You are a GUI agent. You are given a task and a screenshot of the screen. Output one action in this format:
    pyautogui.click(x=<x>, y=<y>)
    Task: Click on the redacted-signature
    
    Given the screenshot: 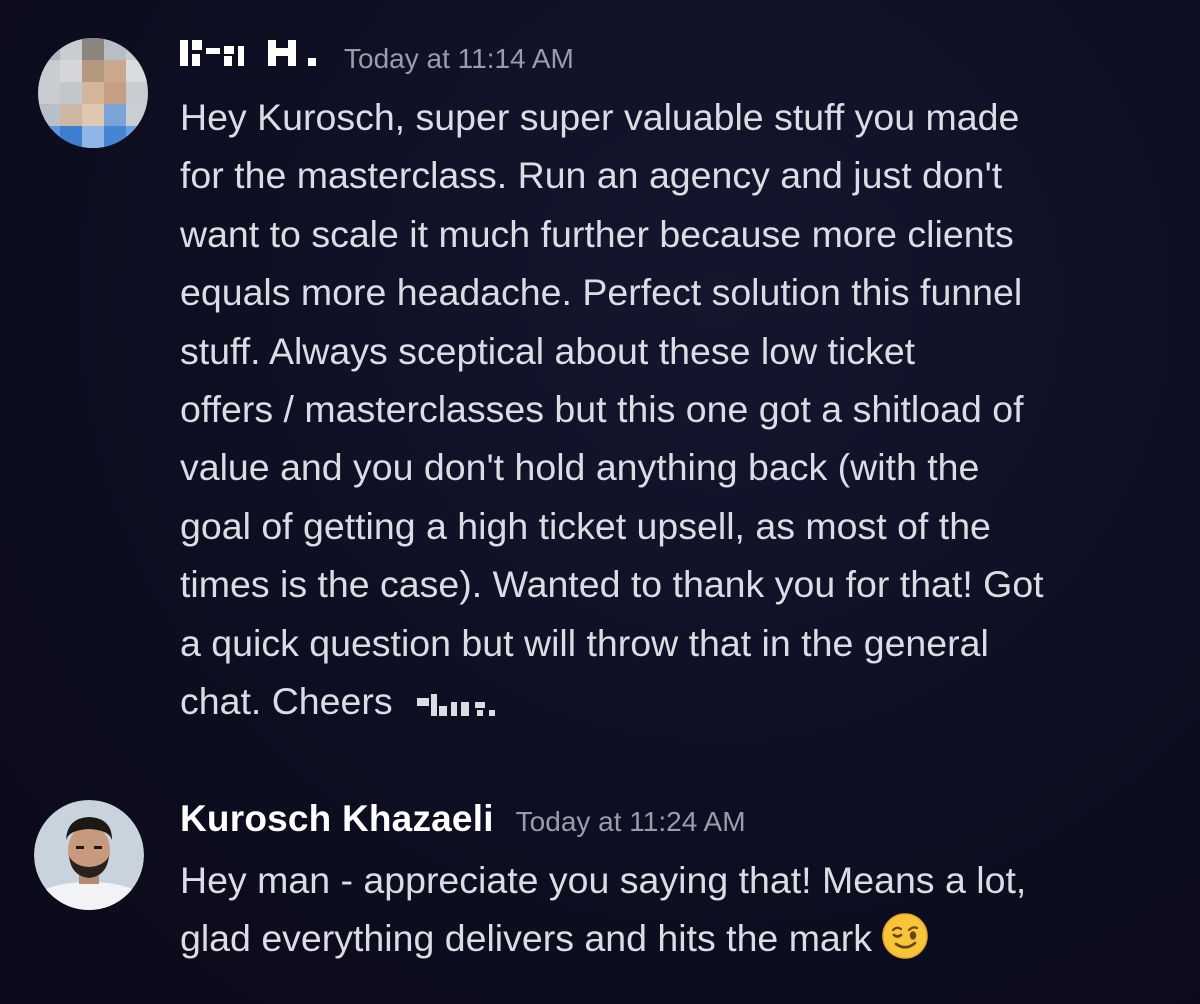 What is the action you would take?
    pyautogui.click(x=462, y=705)
    